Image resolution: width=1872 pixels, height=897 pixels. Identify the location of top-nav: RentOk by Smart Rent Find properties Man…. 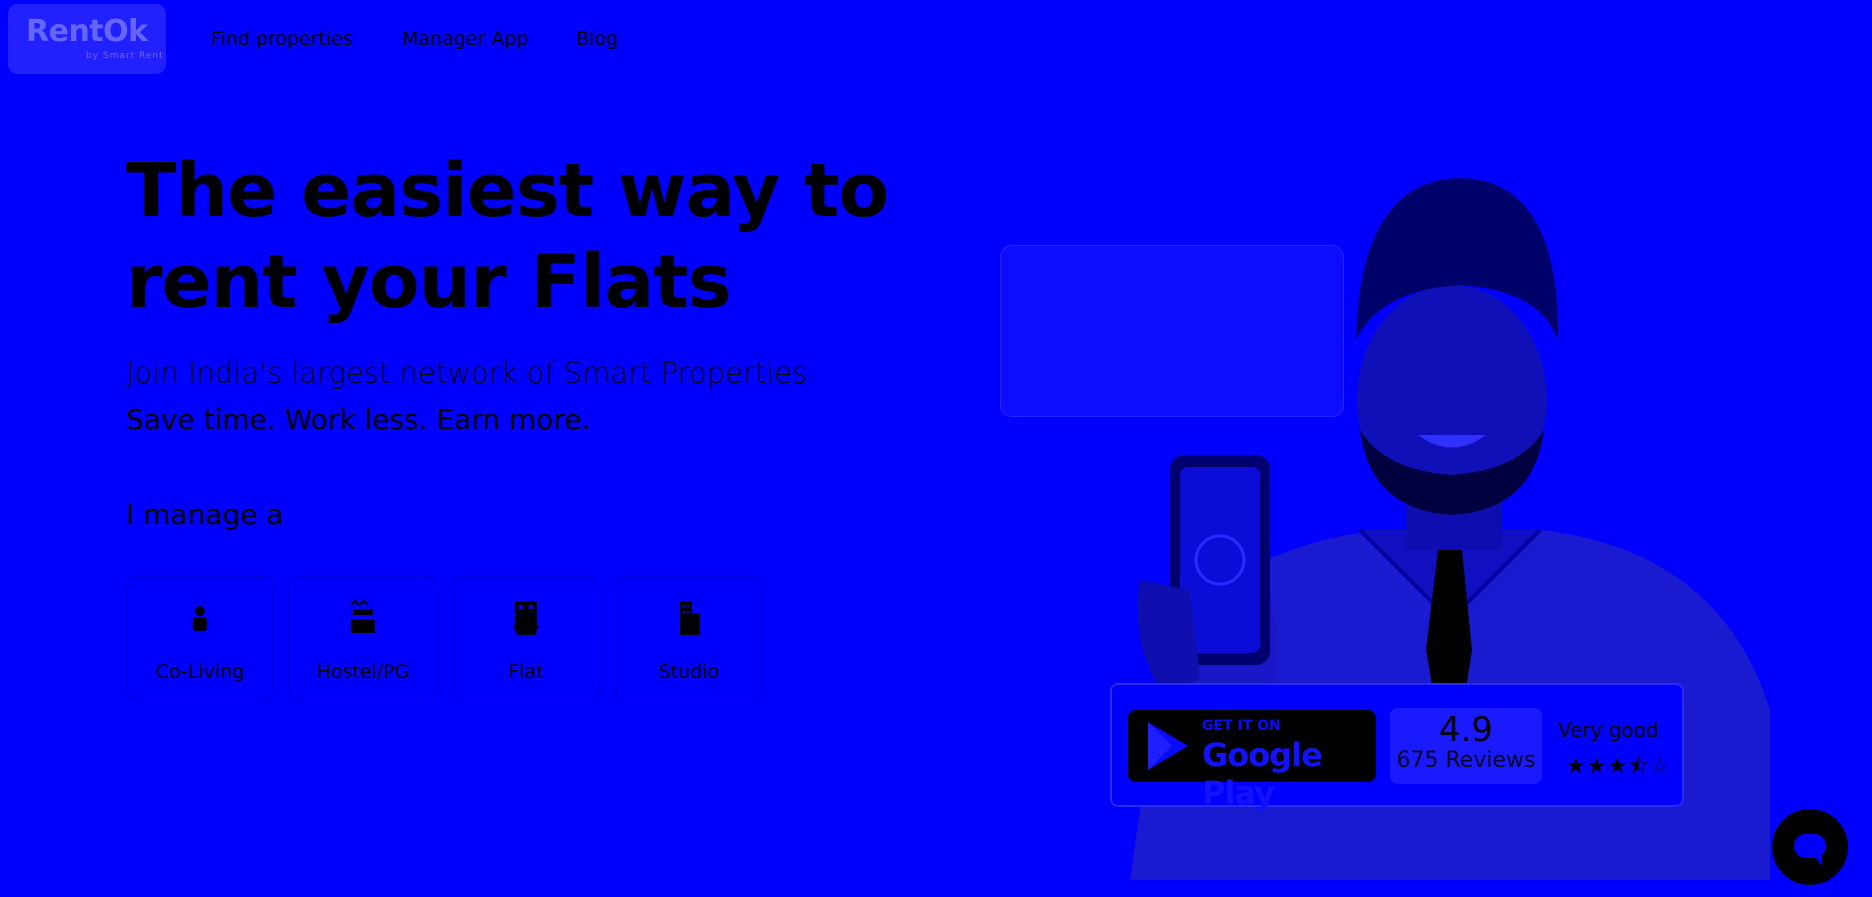
(936, 40).